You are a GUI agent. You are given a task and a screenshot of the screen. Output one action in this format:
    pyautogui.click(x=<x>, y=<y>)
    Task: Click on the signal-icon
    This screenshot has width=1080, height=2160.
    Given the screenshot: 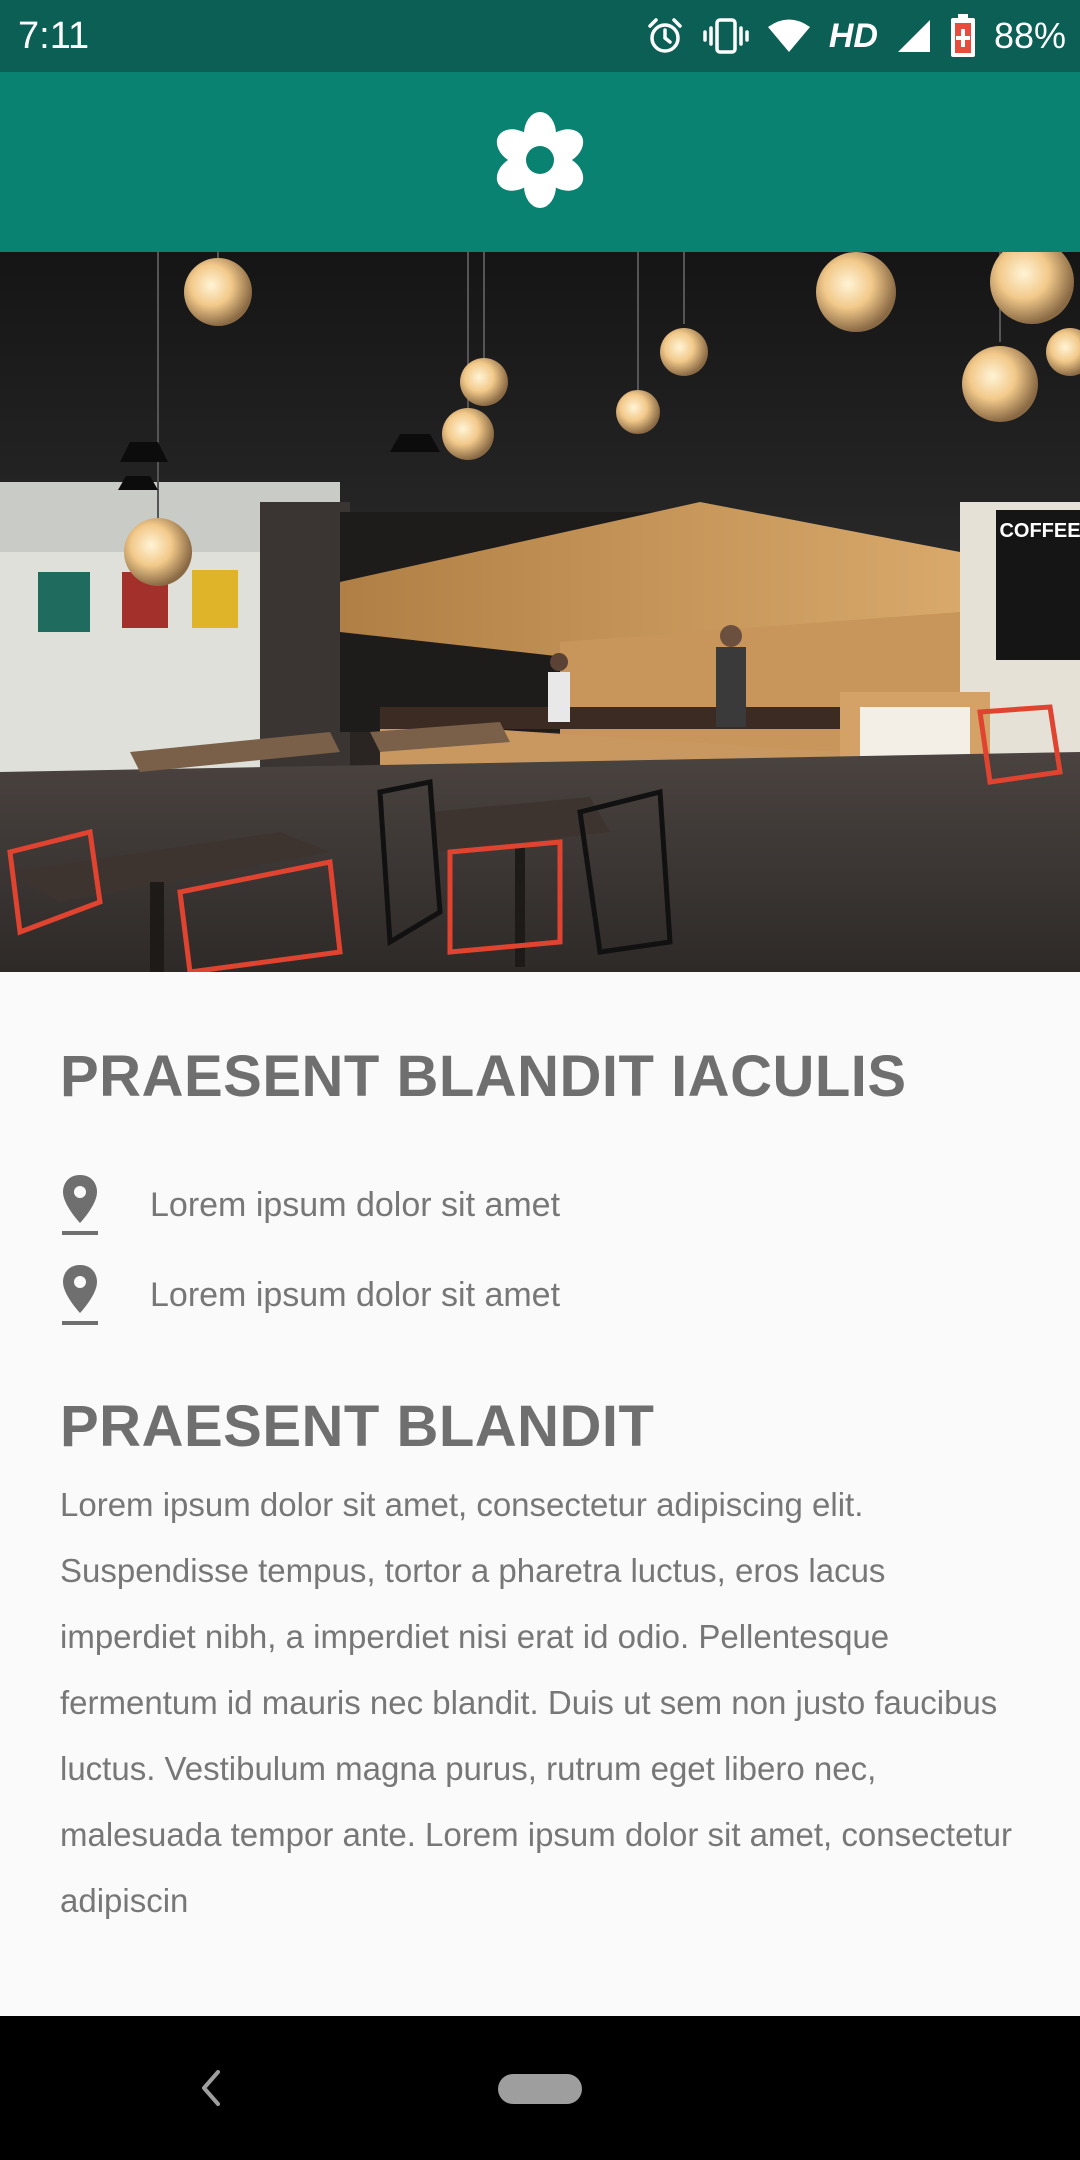 What is the action you would take?
    pyautogui.click(x=914, y=36)
    